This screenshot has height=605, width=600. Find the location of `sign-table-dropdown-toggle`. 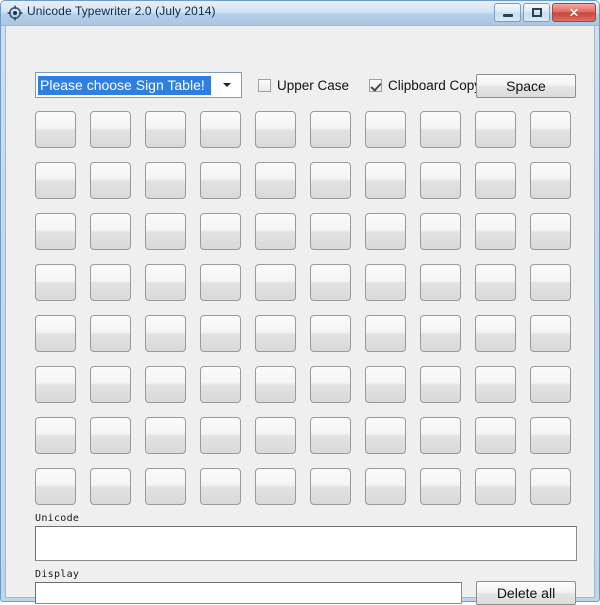

sign-table-dropdown-toggle is located at coordinates (227, 85).